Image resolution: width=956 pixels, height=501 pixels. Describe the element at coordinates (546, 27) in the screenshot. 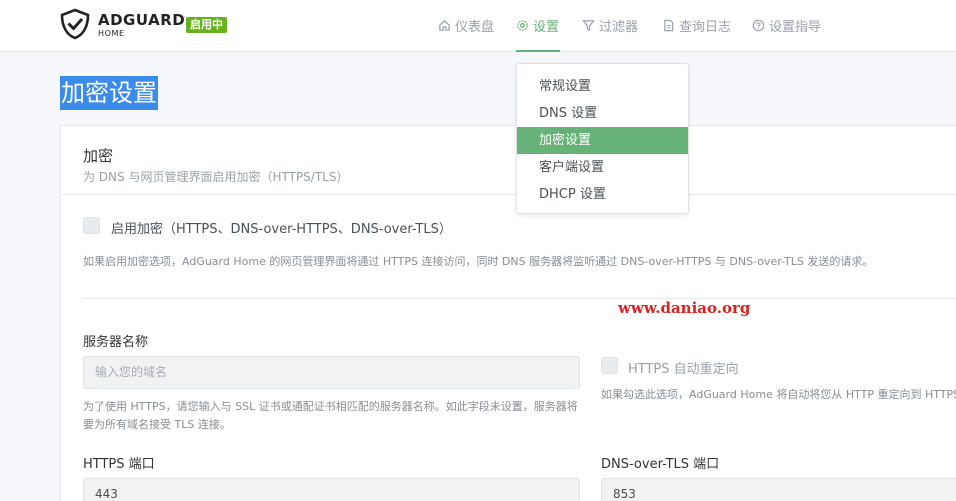

I see `nav-settings-label: 设置` at that location.